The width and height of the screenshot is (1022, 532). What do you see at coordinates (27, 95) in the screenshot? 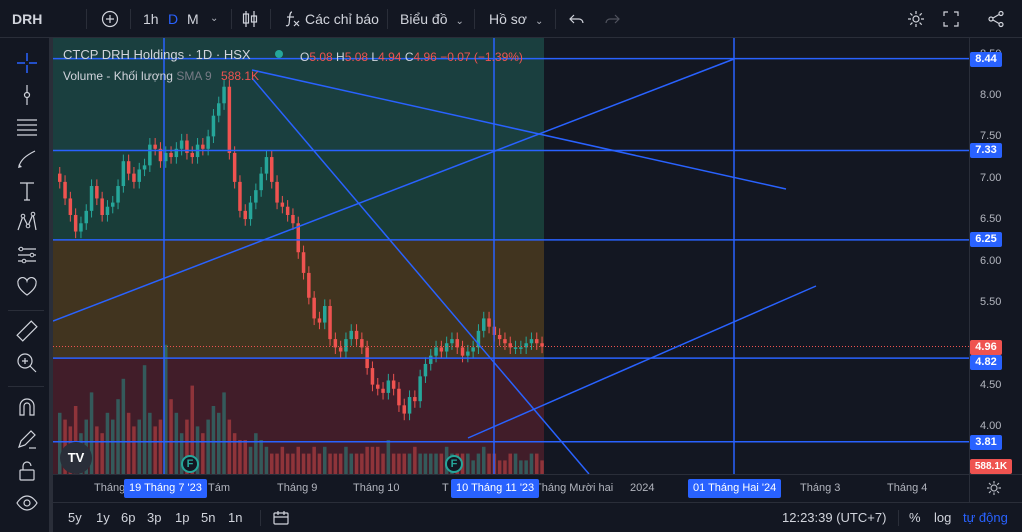
I see `trend-line-icon` at bounding box center [27, 95].